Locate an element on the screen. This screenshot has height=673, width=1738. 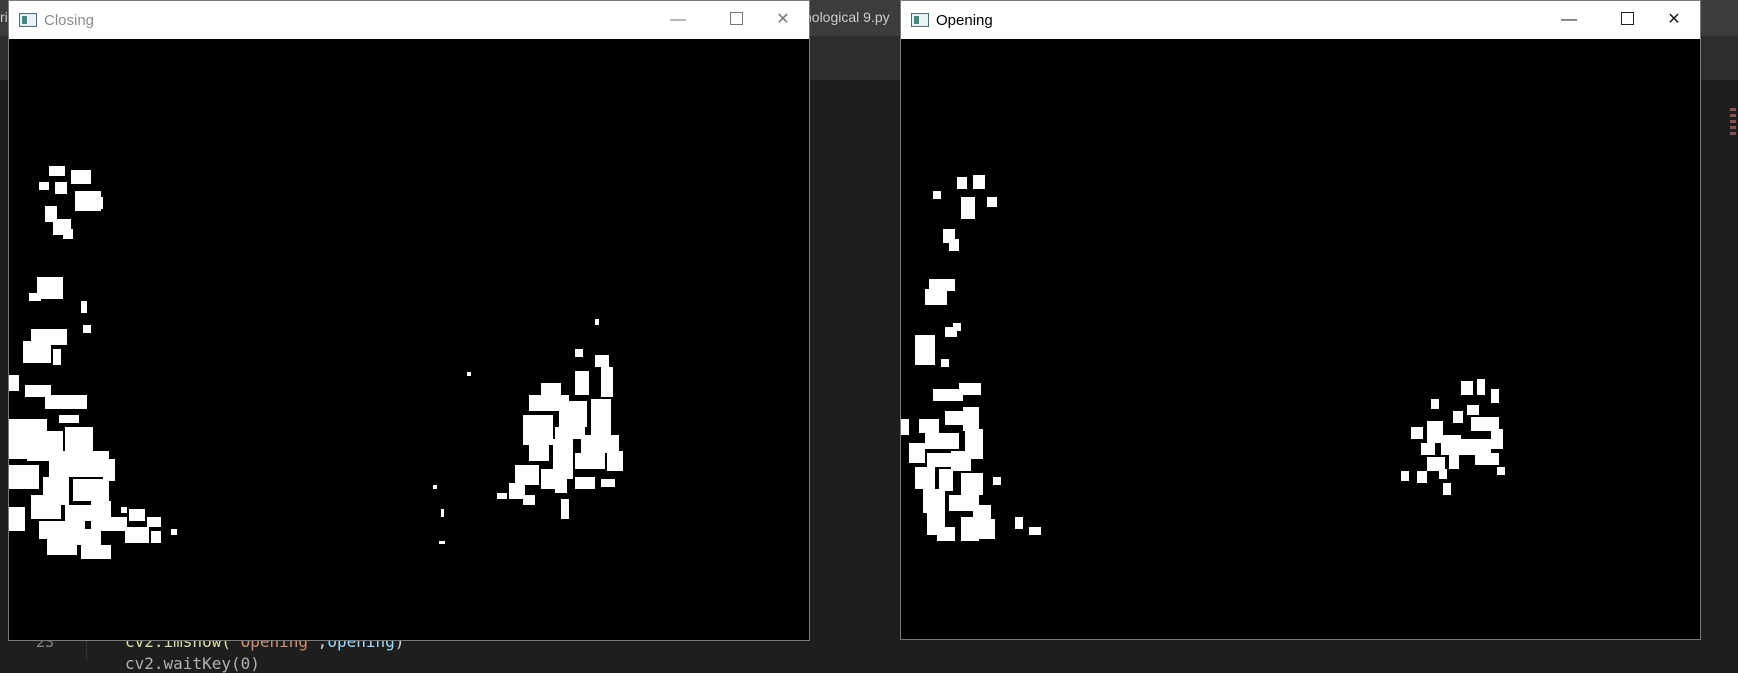
closing-window-titlebar: Closing — ✕ is located at coordinates (409, 20).